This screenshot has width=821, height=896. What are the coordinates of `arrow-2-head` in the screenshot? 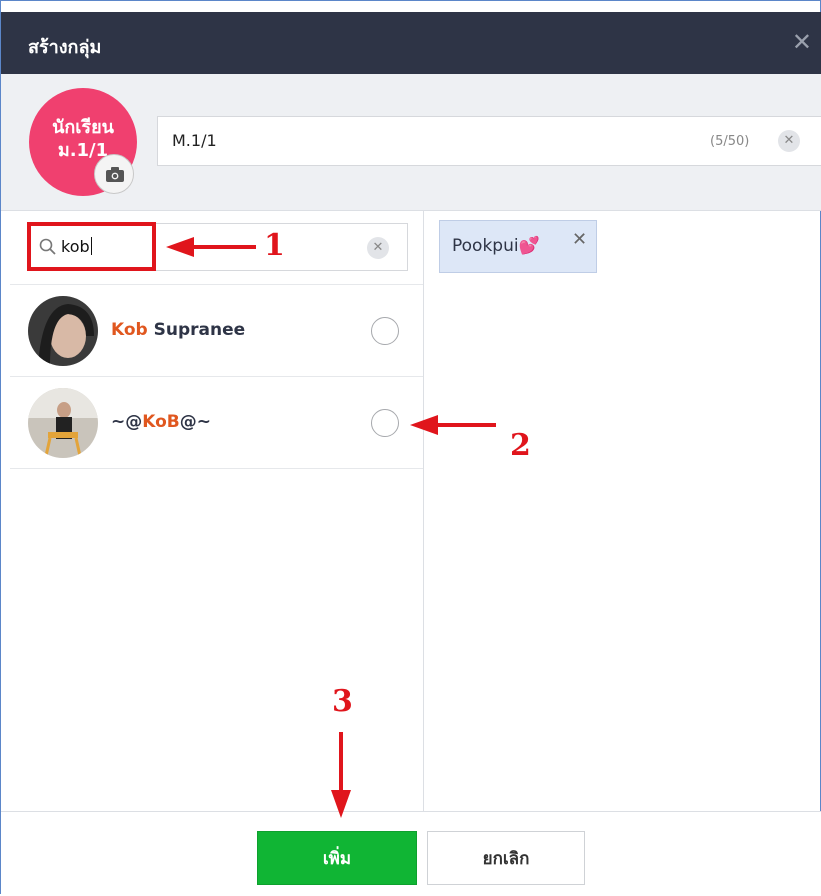 It's located at (424, 425).